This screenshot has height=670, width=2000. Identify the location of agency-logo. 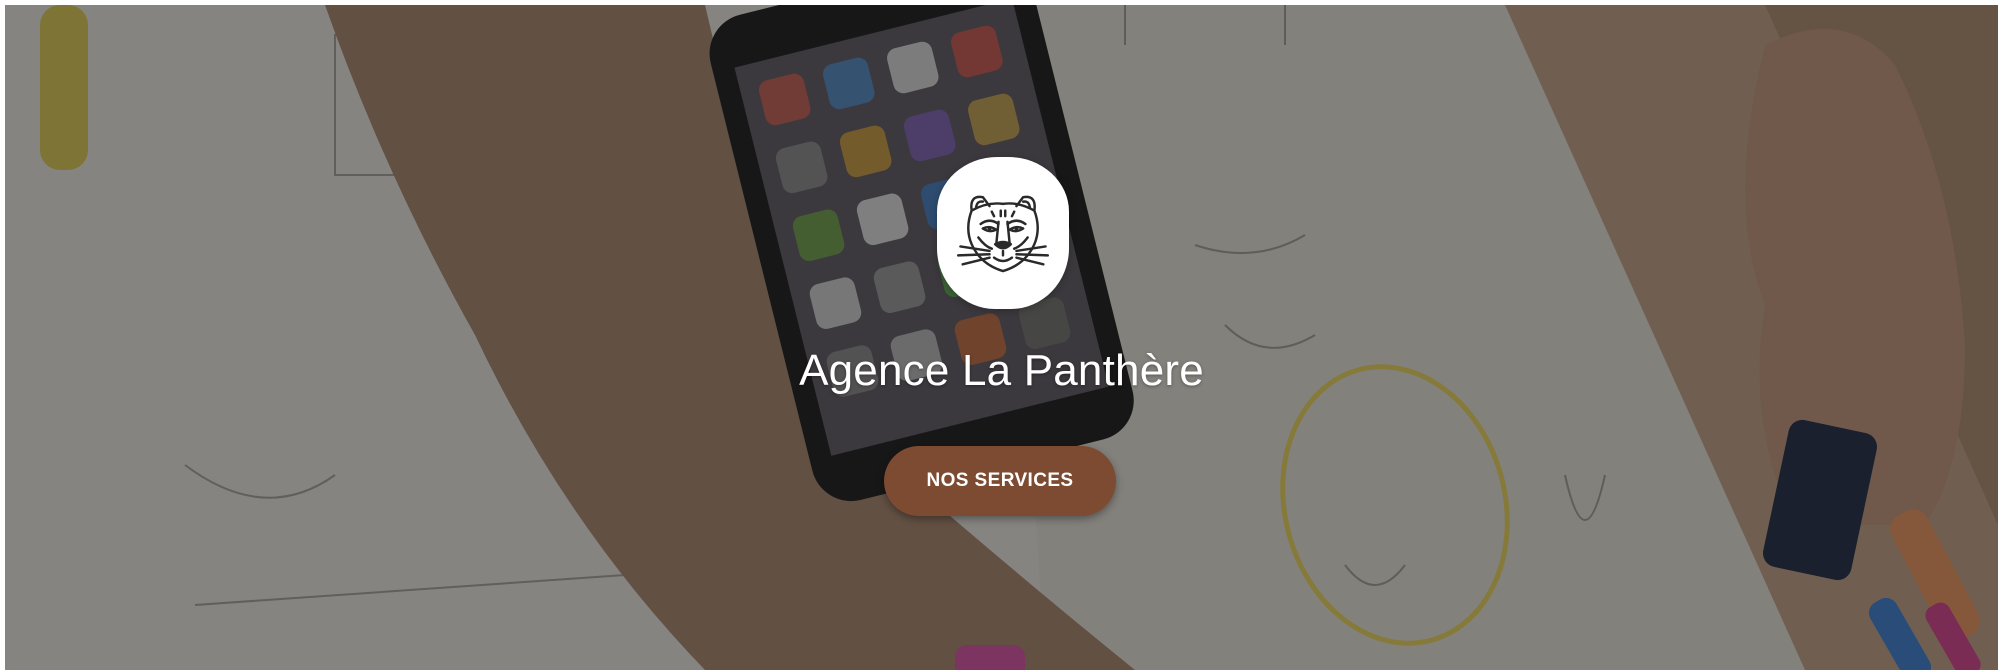
(1003, 233).